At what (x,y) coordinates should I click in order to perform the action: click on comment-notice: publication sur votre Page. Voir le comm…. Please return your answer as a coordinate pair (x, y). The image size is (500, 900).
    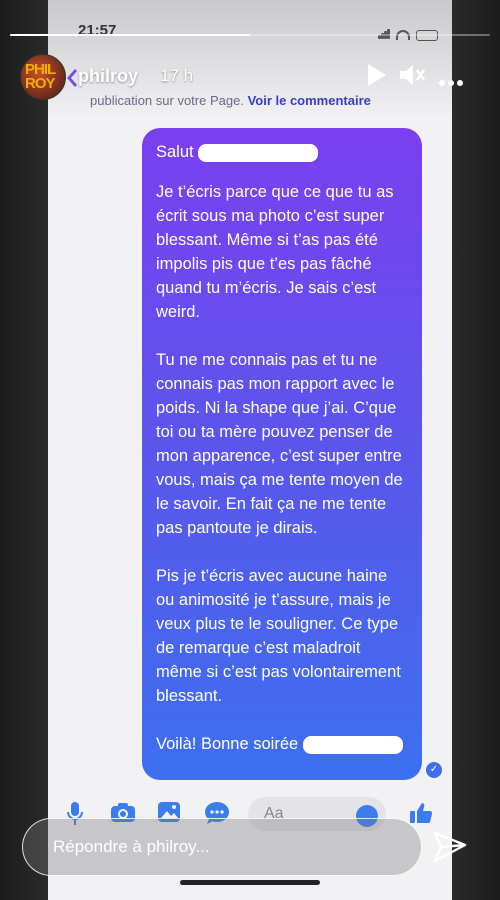
    Looking at the image, I should click on (230, 100).